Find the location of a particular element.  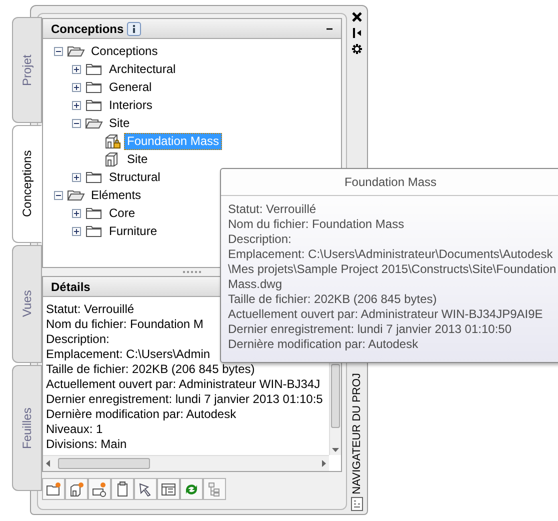

new-building-icon is located at coordinates (76, 489).